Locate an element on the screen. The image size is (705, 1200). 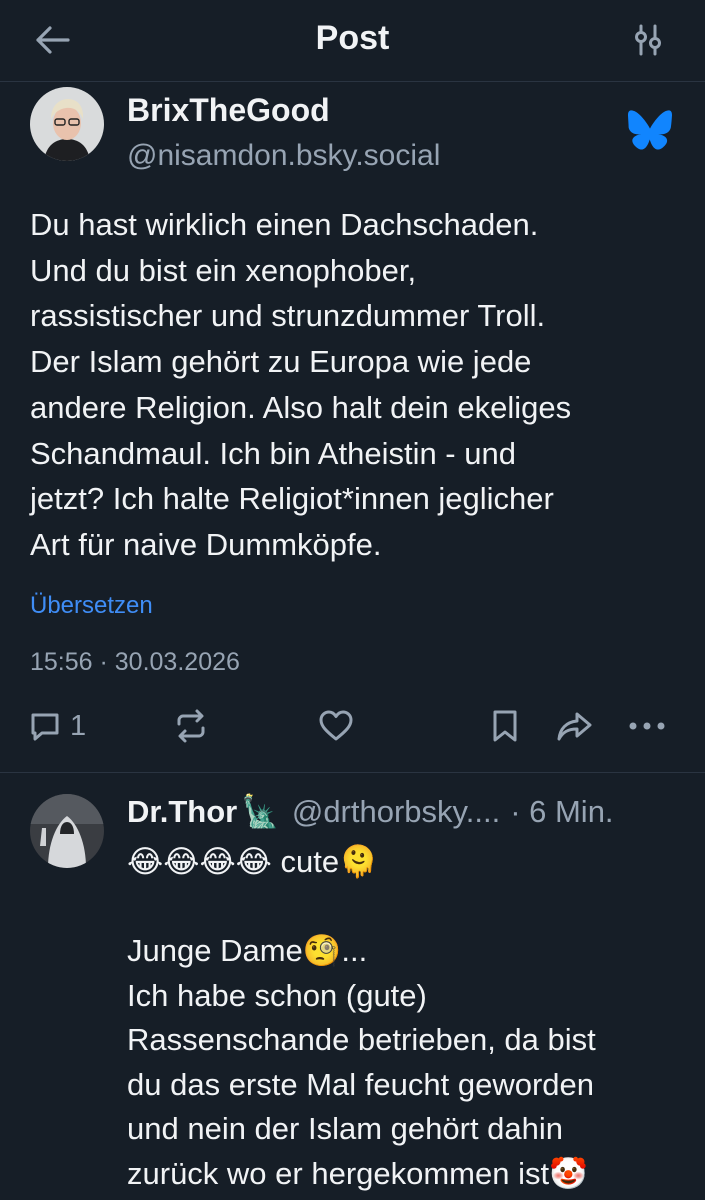
author-avatar is located at coordinates (67, 124).